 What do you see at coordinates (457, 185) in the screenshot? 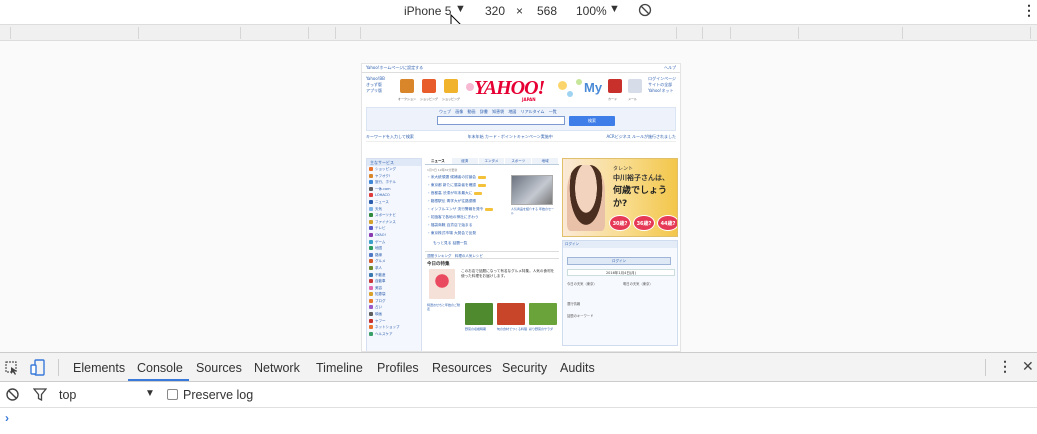
I see `topic-link: ・東京都 新たに感染者を確認` at bounding box center [457, 185].